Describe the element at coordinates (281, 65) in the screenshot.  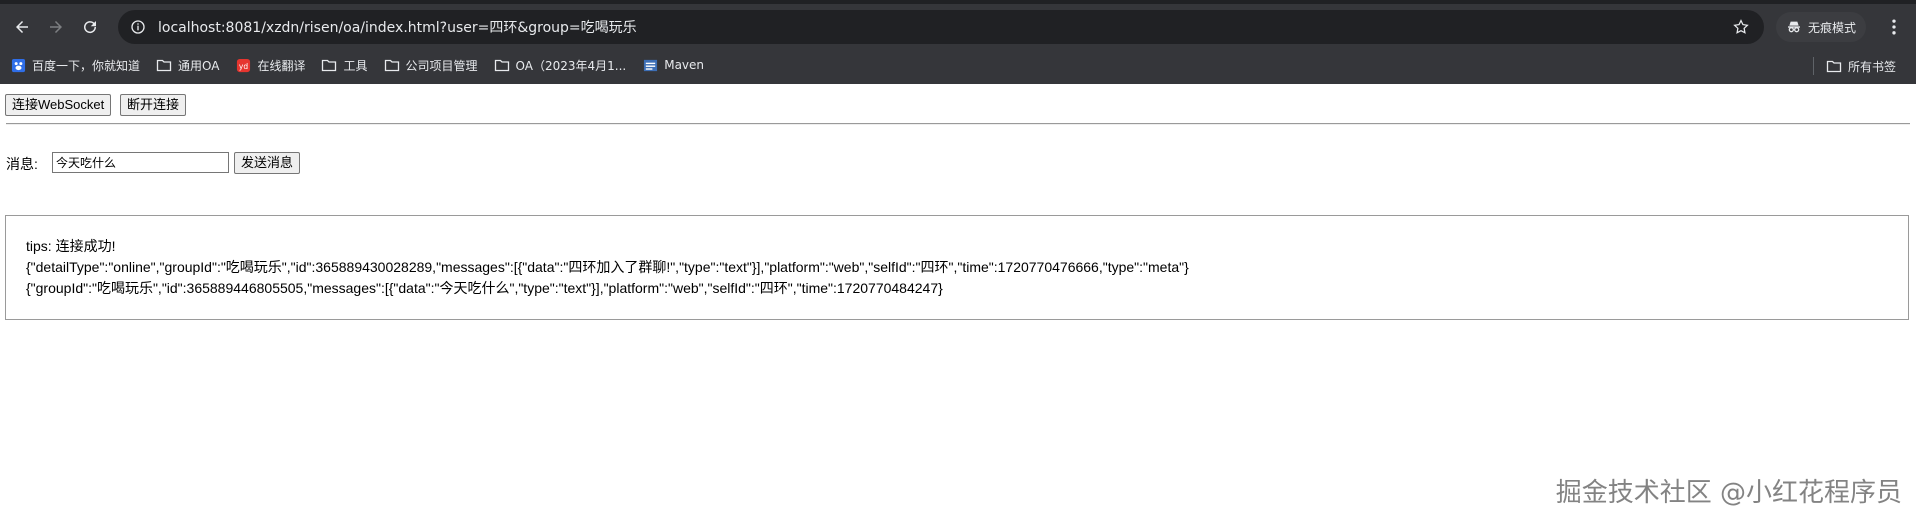
I see `bookmark-label: 在线翻译` at that location.